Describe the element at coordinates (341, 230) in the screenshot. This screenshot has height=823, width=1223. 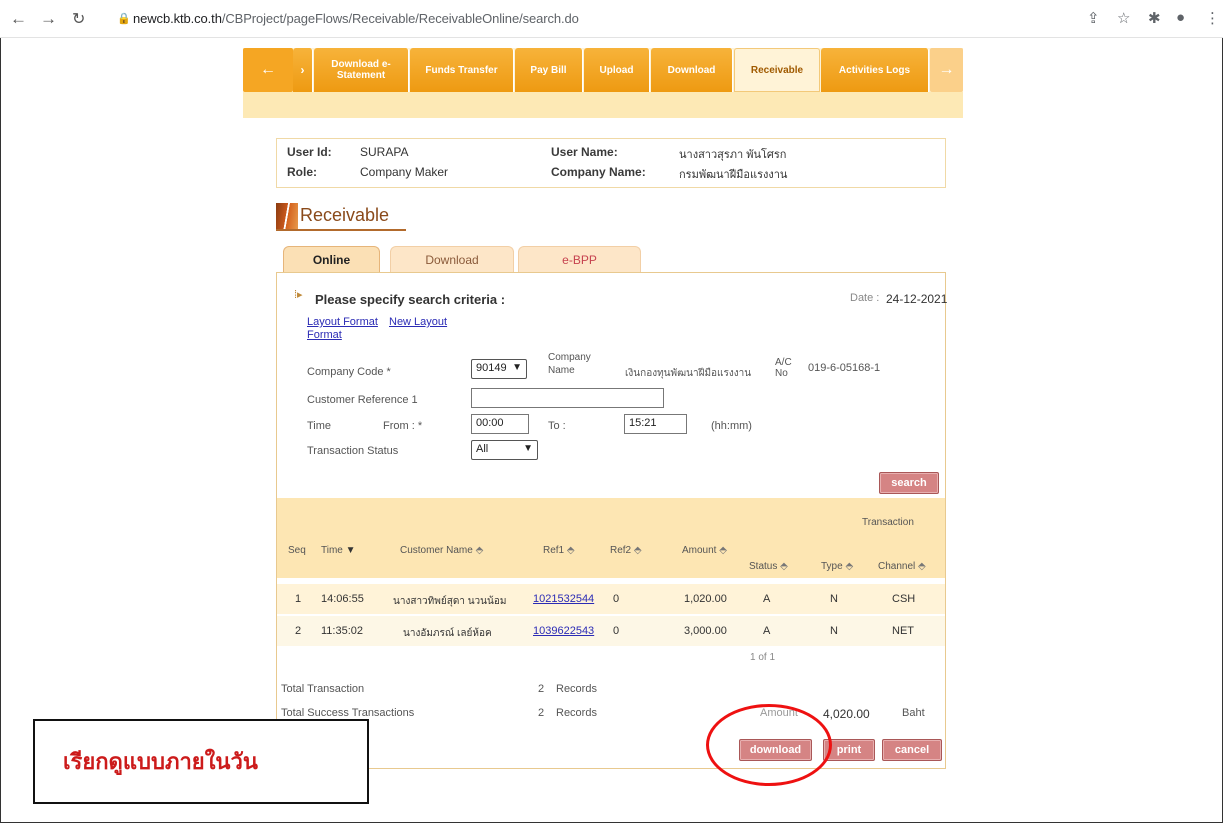
I see `title-underline` at that location.